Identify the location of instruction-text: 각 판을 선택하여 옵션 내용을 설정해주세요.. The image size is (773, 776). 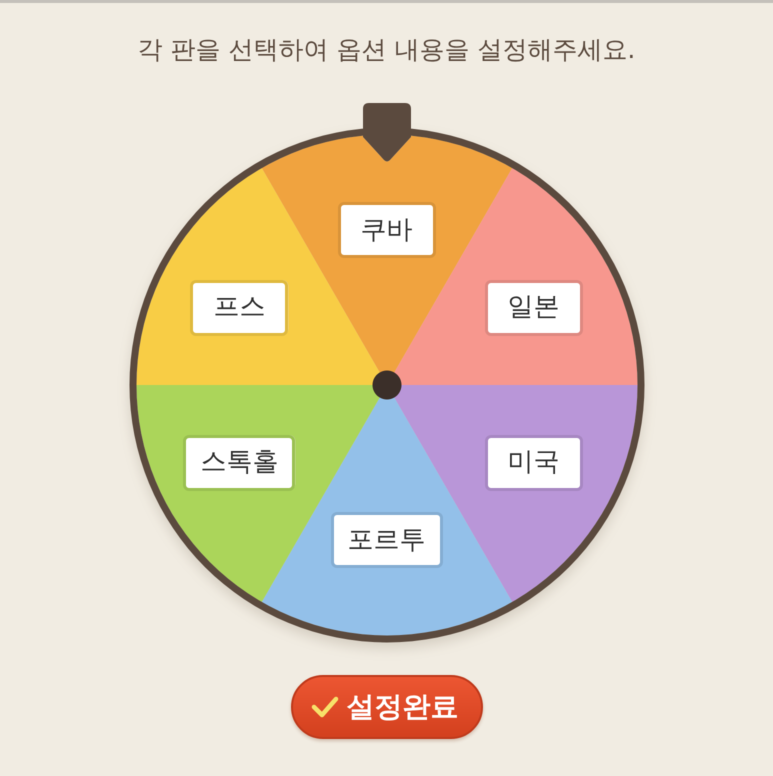
(386, 50).